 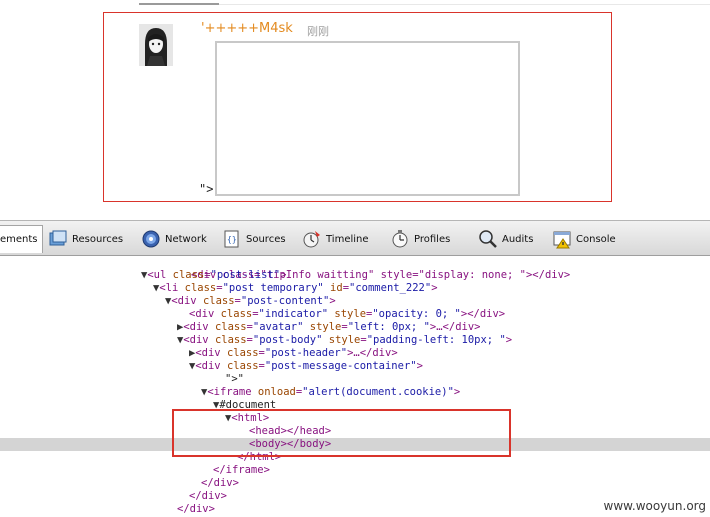 What do you see at coordinates (206, 189) in the screenshot?
I see `comment-text-fragment: ">` at bounding box center [206, 189].